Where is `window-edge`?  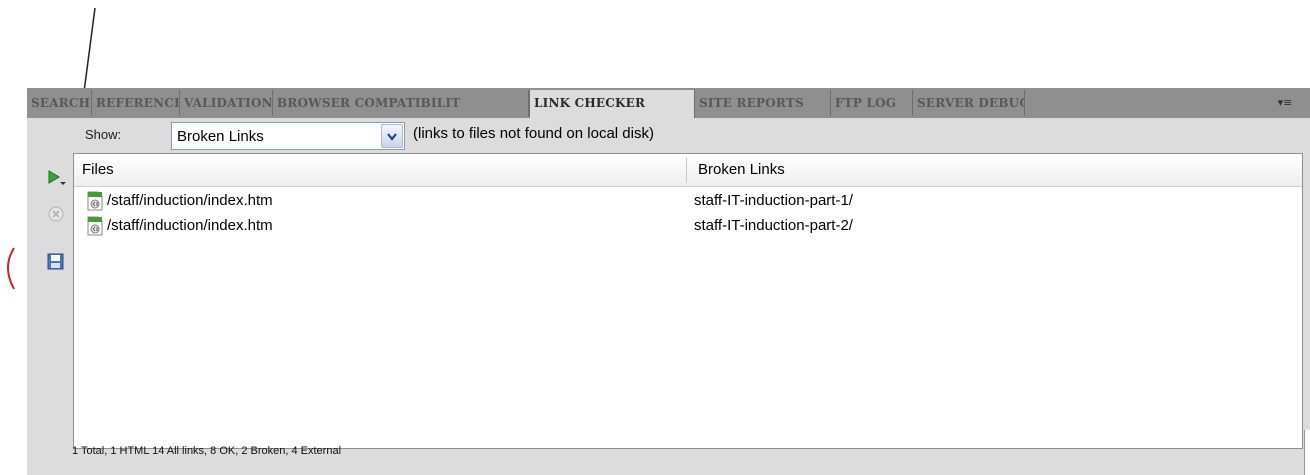 window-edge is located at coordinates (1307, 452).